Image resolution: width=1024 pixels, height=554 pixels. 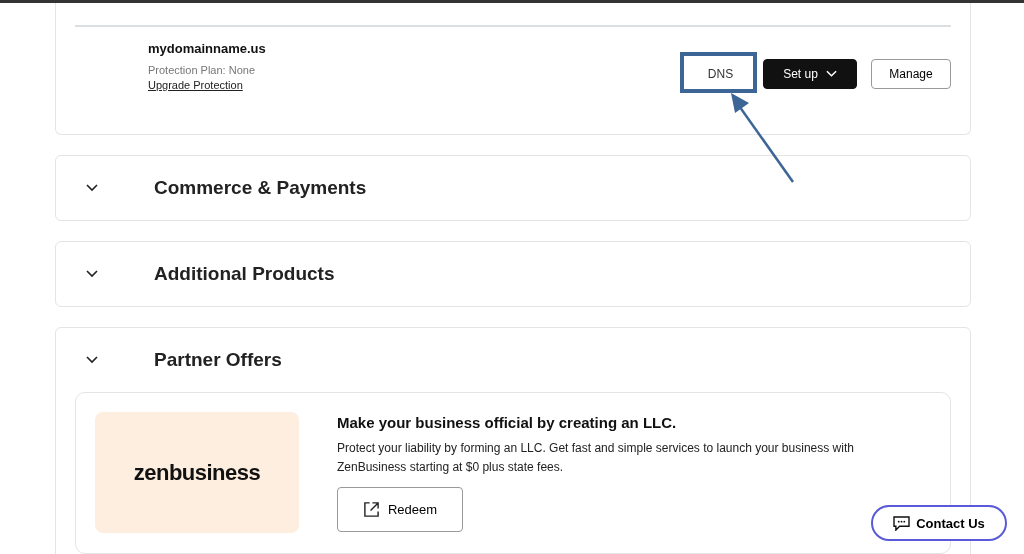 What do you see at coordinates (244, 274) in the screenshot?
I see `section-title: Additional Products` at bounding box center [244, 274].